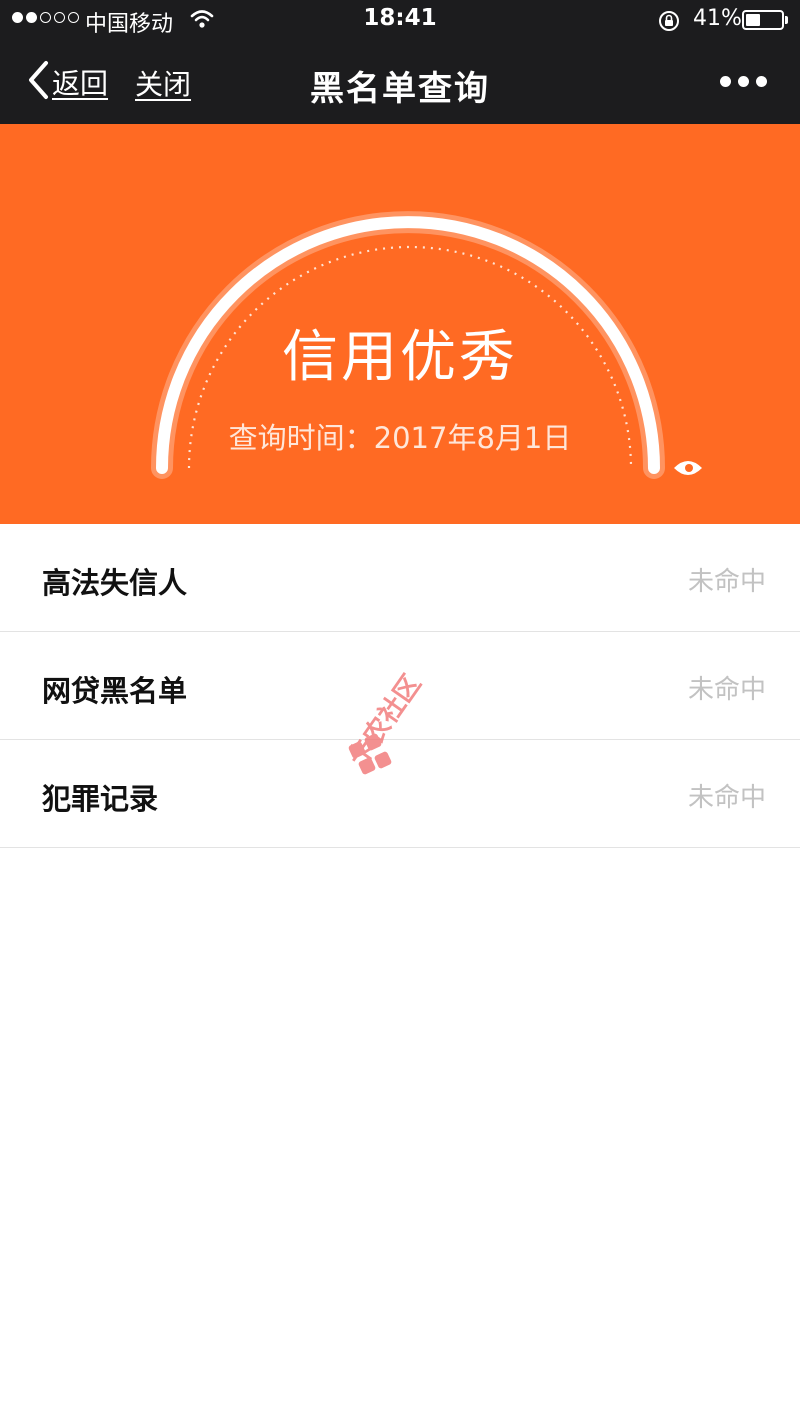  I want to click on credit-status: 信用优秀, so click(400, 357).